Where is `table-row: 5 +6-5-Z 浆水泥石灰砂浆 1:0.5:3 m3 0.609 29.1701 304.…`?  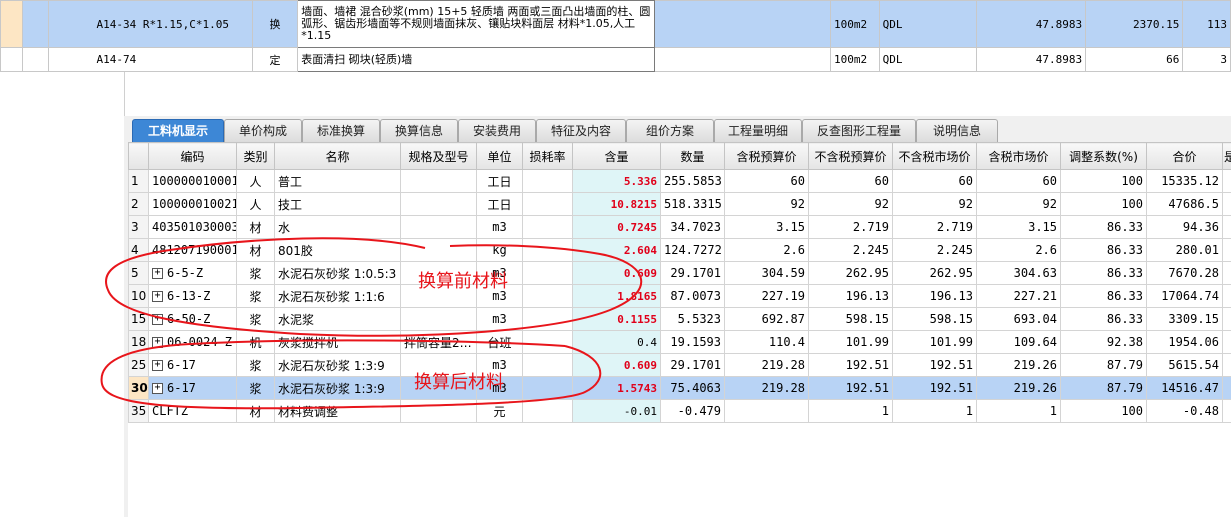
table-row: 5 +6-5-Z 浆水泥石灰砂浆 1:0.5:3 m3 0.609 29.1701 304.… is located at coordinates (679, 273).